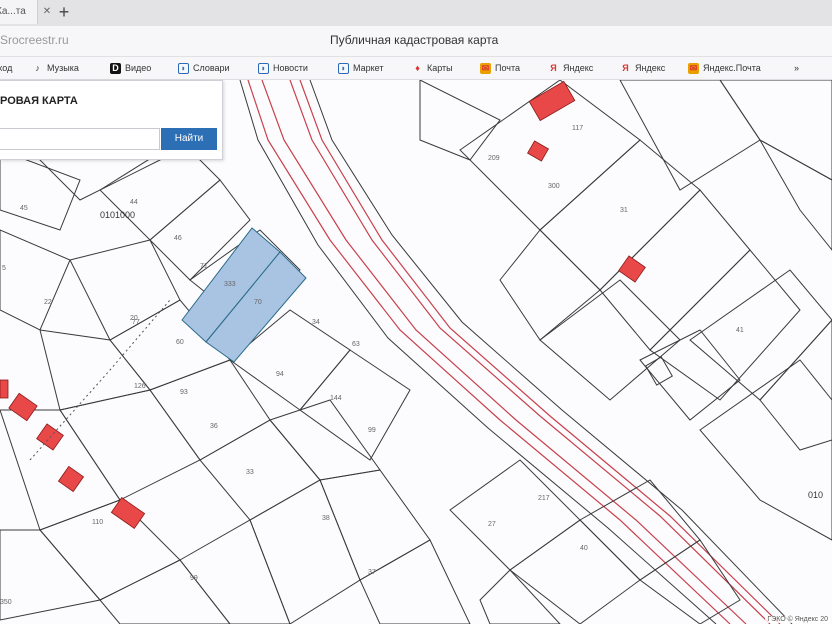 The height and width of the screenshot is (624, 832). What do you see at coordinates (372, 572) in the screenshot?
I see `parcel-label: 37` at bounding box center [372, 572].